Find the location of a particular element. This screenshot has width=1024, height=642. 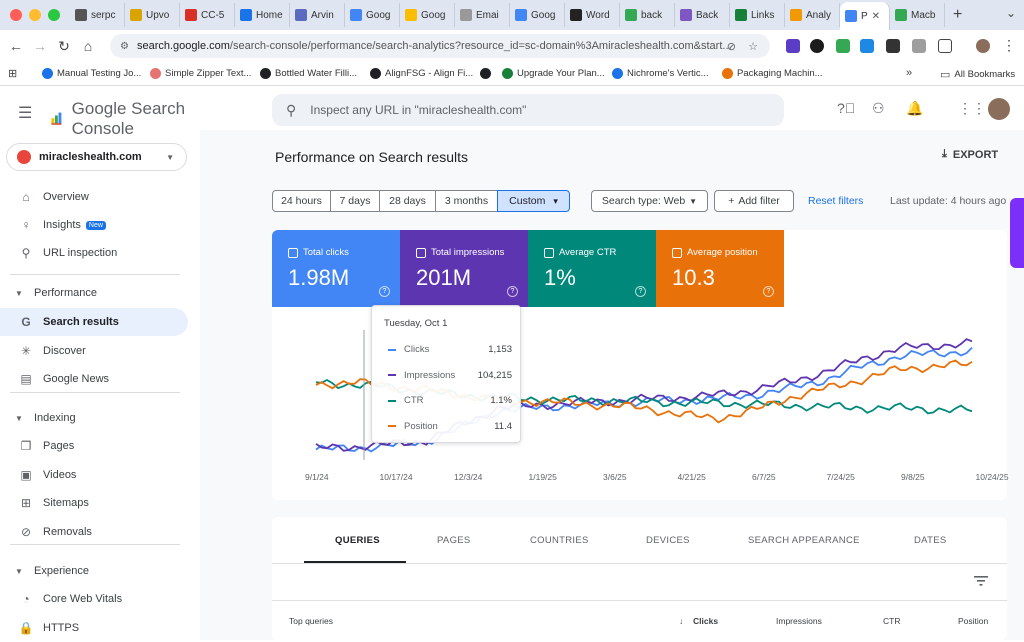

browser-tab: Analy is located at coordinates (812, 15).